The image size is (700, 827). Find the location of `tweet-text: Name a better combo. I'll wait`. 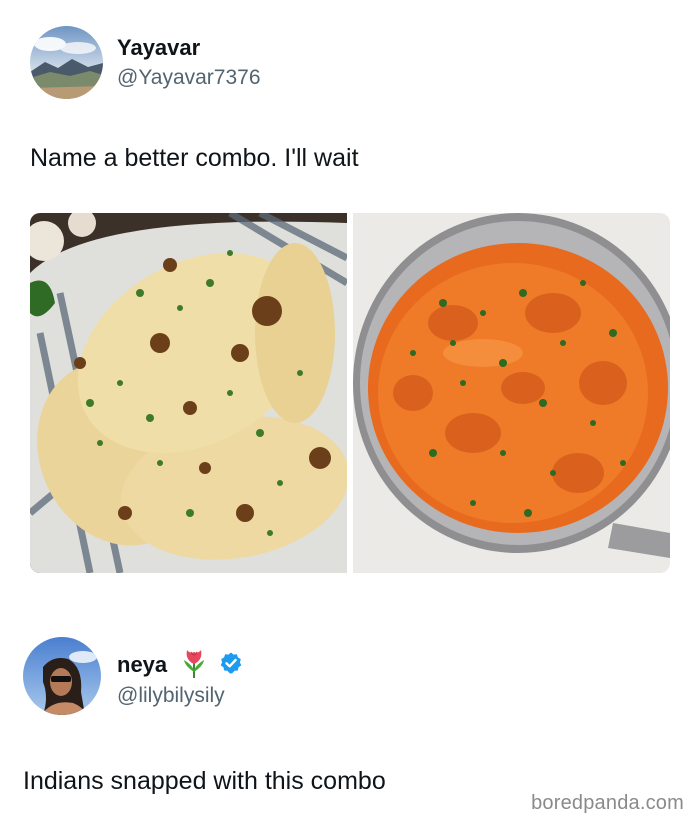

tweet-text: Name a better combo. I'll wait is located at coordinates (194, 158).